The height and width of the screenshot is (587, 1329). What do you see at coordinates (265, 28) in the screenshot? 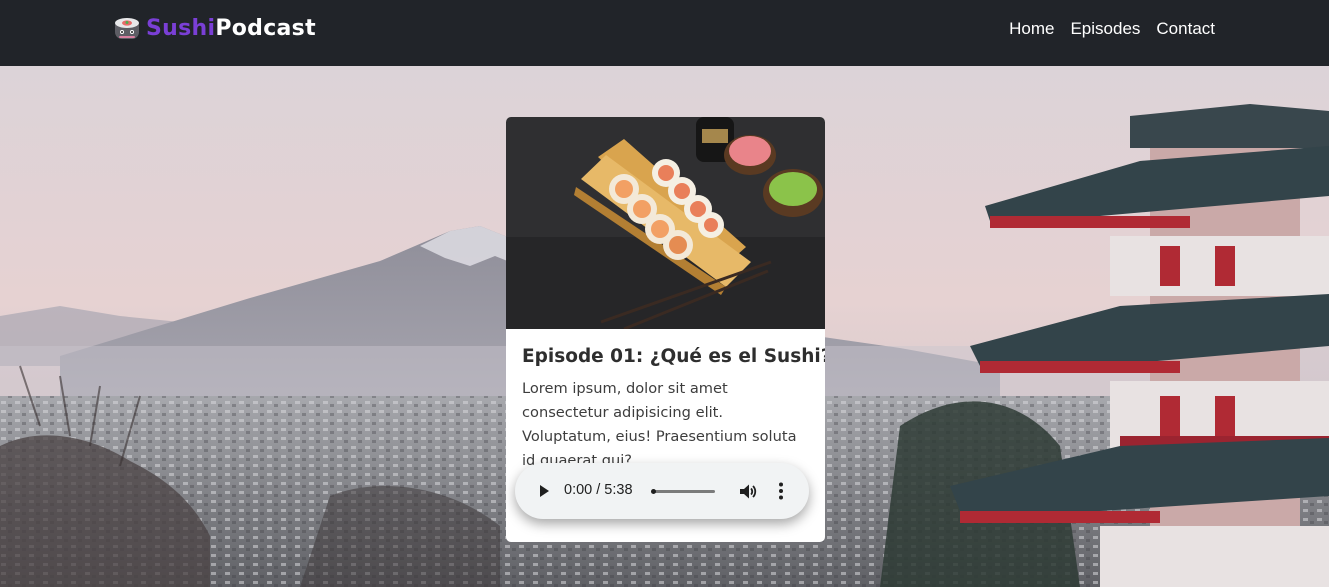
I see `brand-name-podcast: Podcast` at bounding box center [265, 28].